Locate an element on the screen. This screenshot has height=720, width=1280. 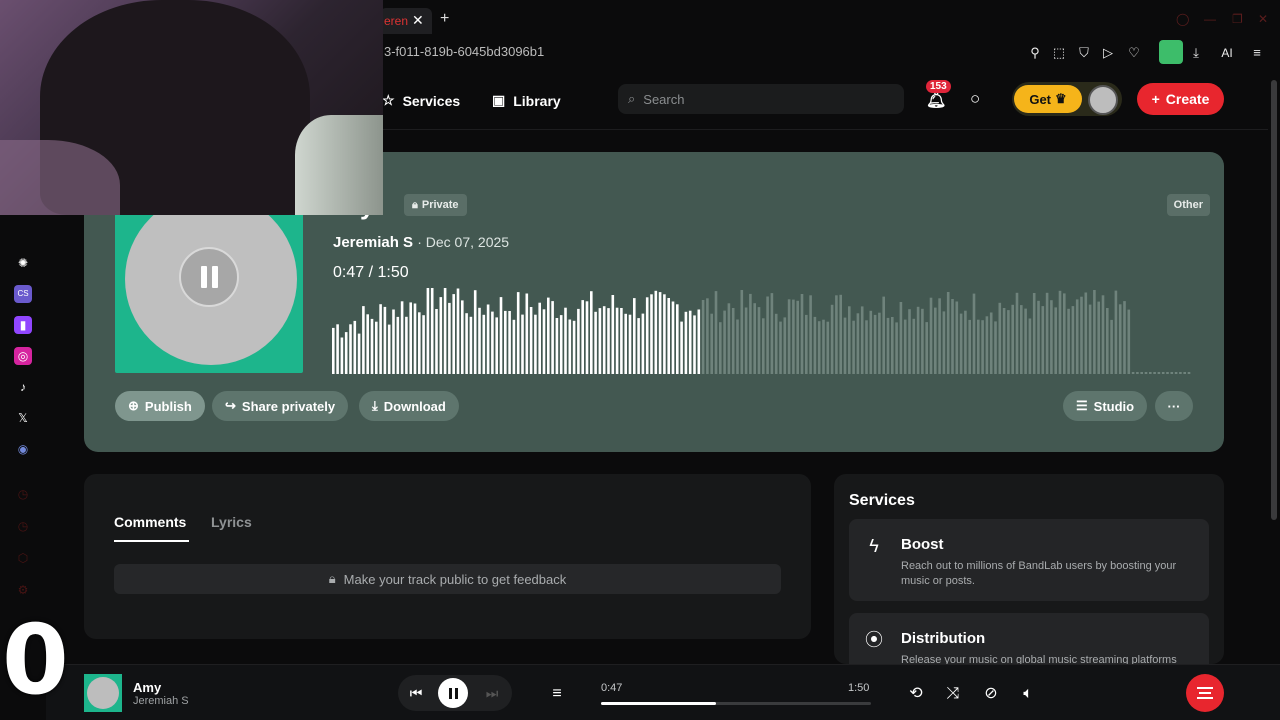
heart-icon: ♡ is located at coordinates (1134, 53).